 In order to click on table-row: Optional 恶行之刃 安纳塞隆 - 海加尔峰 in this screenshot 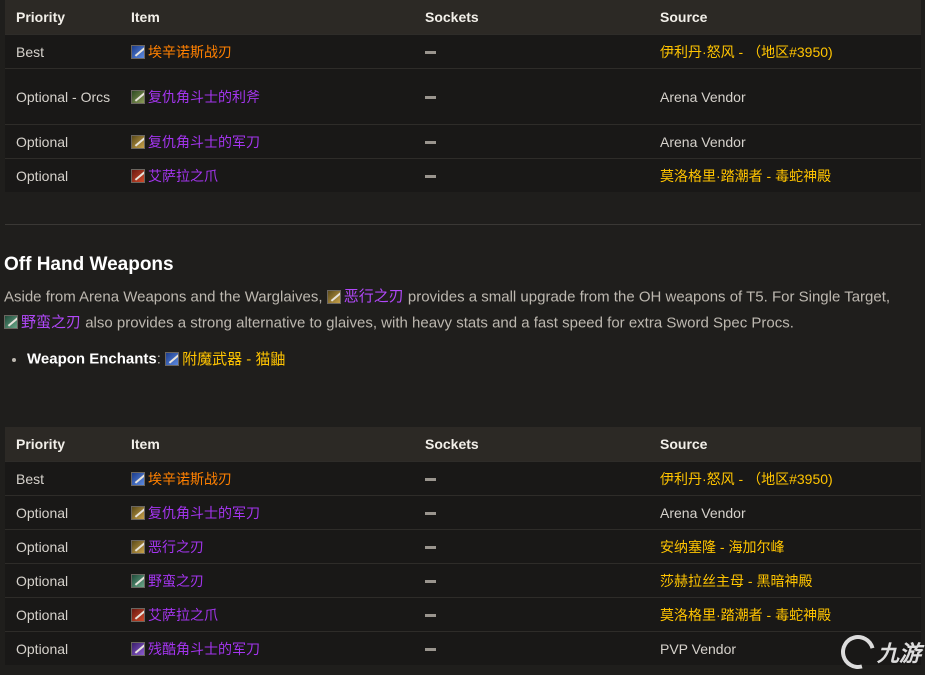, I will do `click(463, 546)`.